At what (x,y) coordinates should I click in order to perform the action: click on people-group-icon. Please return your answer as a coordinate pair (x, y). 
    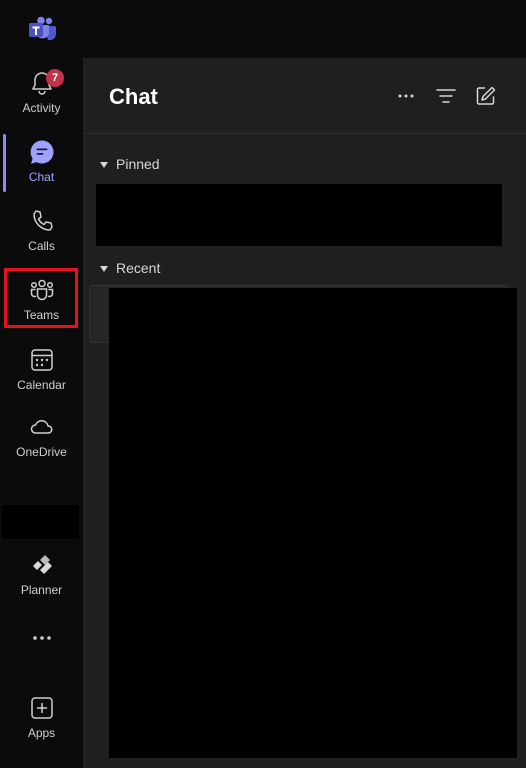
    Looking at the image, I should click on (42, 290).